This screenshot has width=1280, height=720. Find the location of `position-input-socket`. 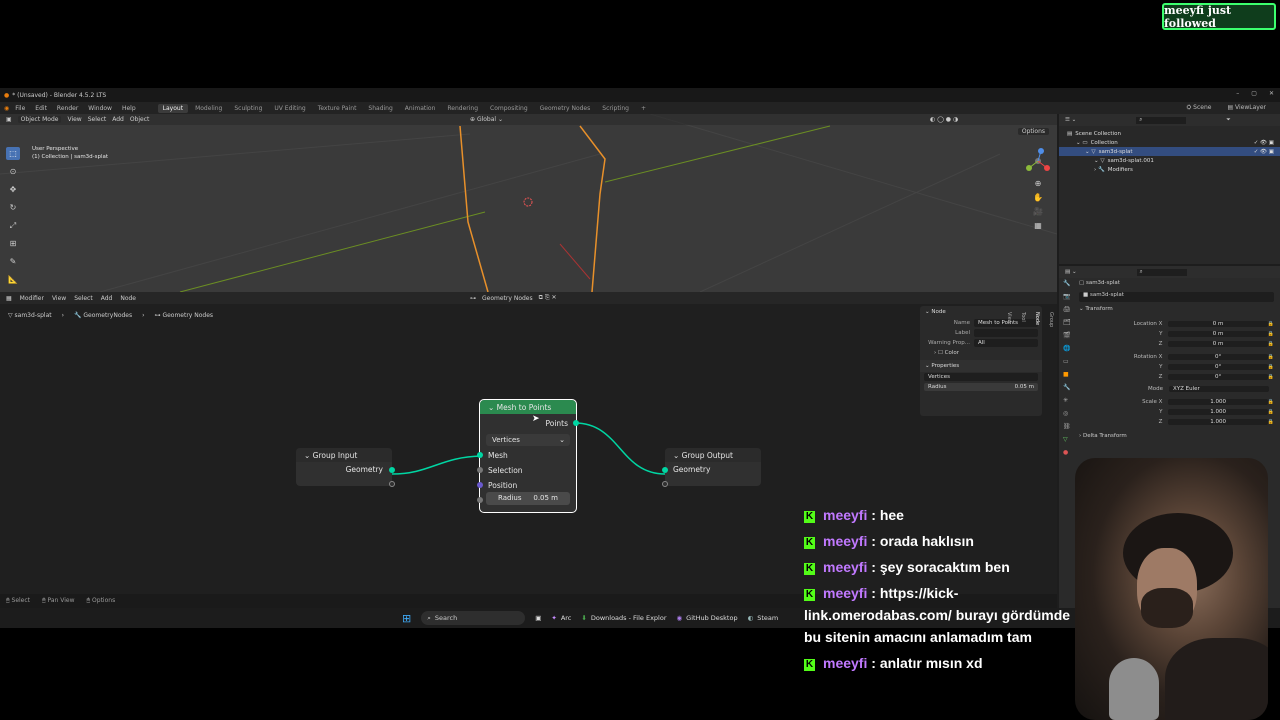

position-input-socket is located at coordinates (480, 485).